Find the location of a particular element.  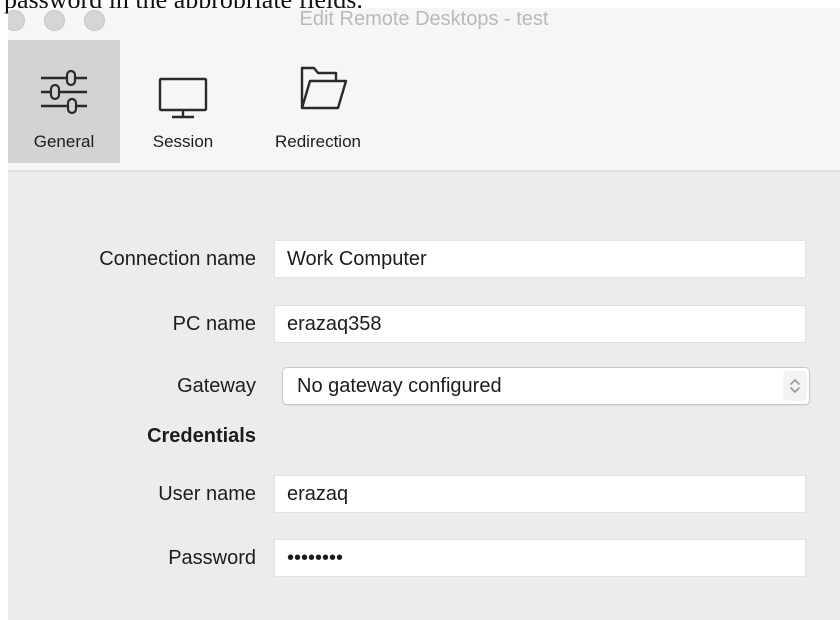

connection-name-row: Connection name Work Computer is located at coordinates (424, 260).